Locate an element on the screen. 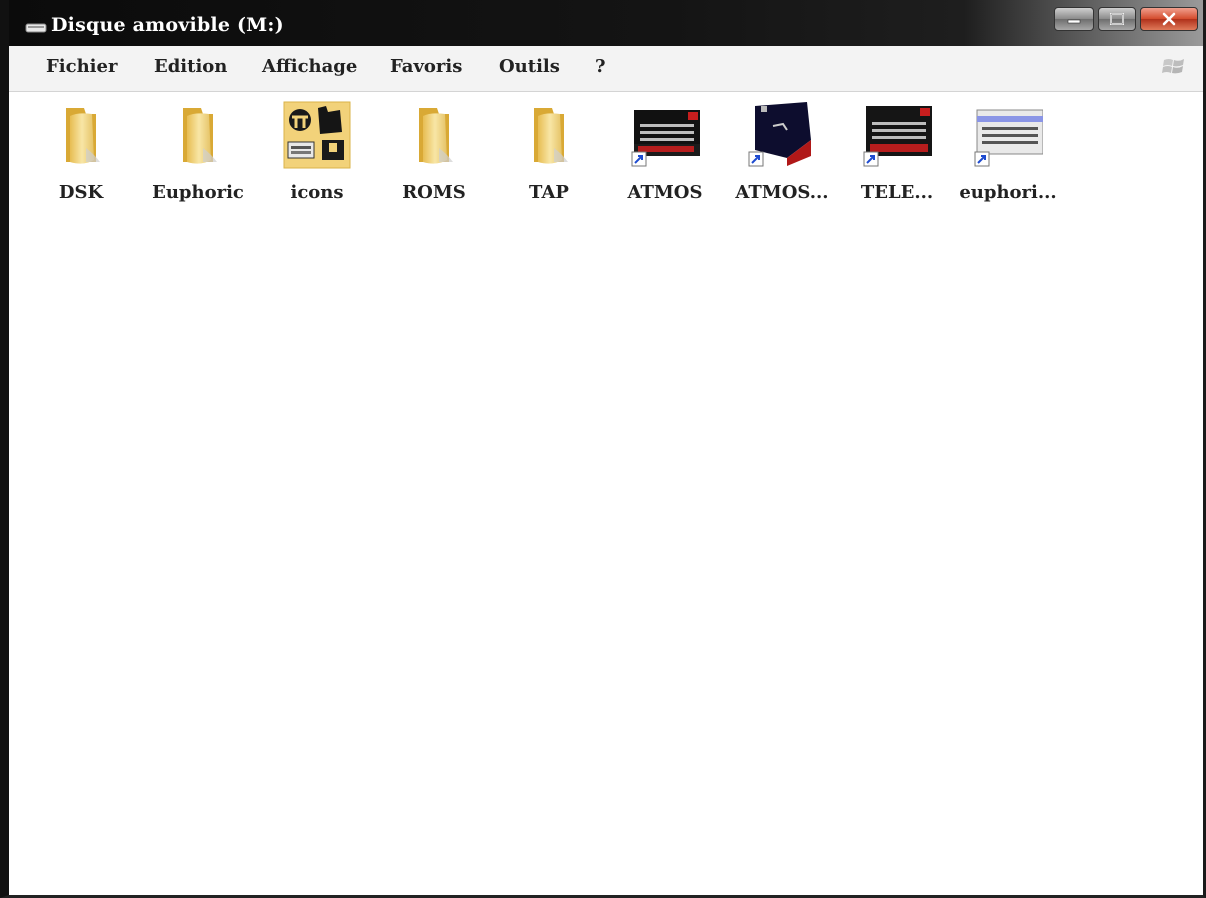 The width and height of the screenshot is (1206, 898). close-icon is located at coordinates (1169, 19).